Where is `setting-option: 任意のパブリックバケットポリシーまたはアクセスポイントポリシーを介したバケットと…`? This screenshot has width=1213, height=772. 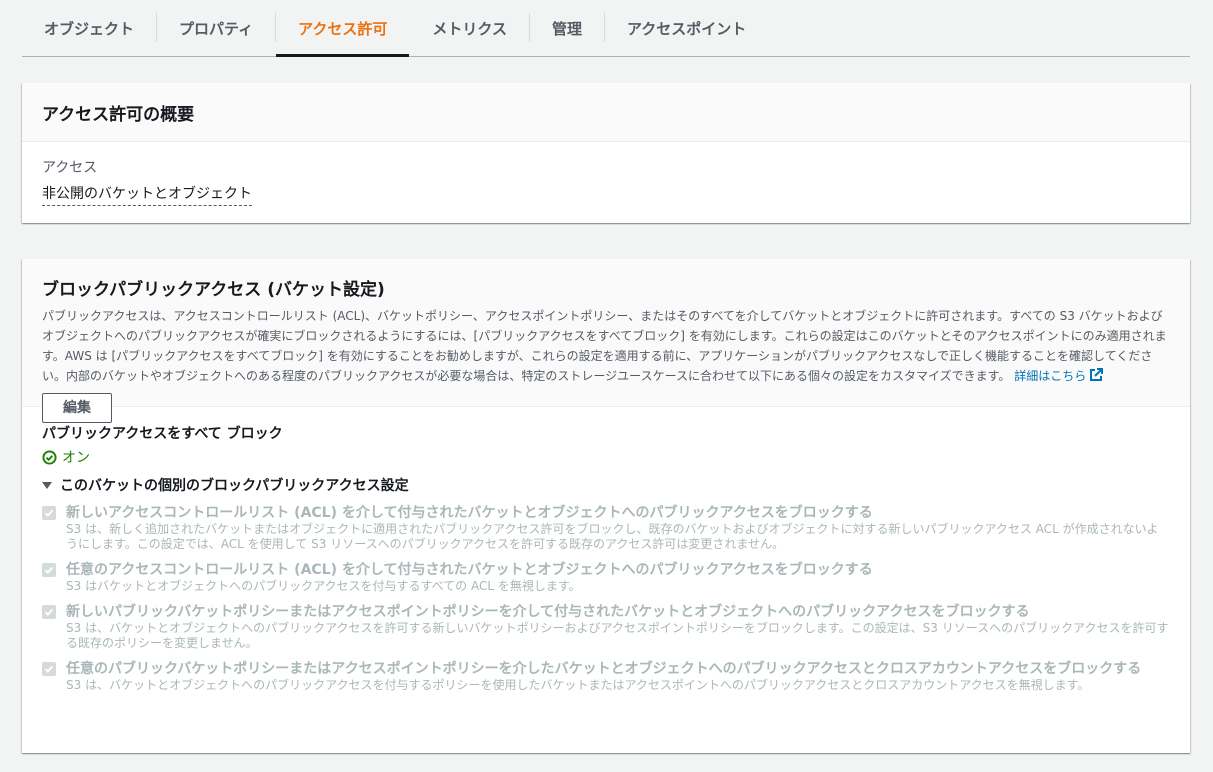 setting-option: 任意のパブリックバケットポリシーまたはアクセスポイントポリシーを介したバケットと… is located at coordinates (606, 676).